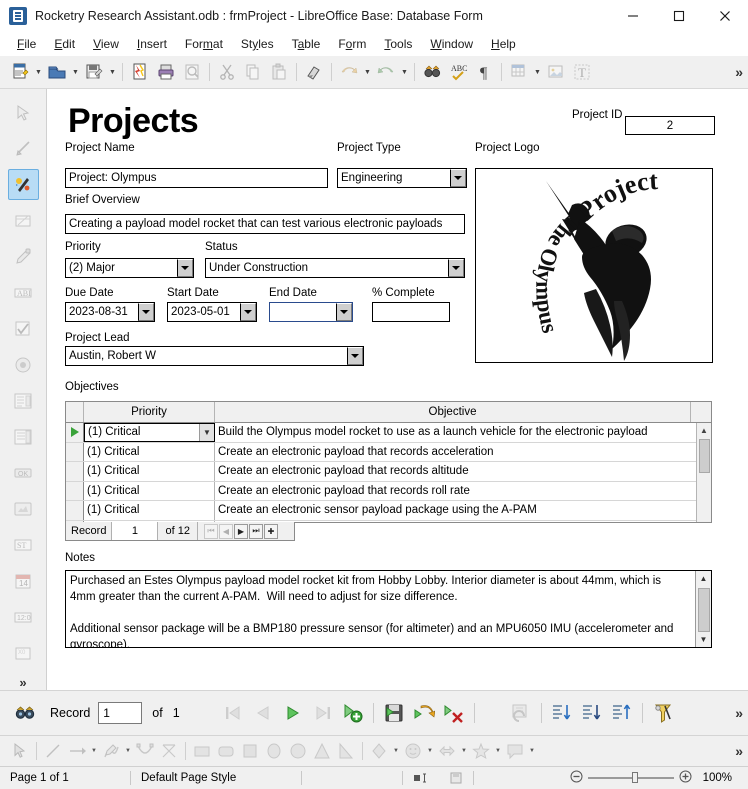 The height and width of the screenshot is (789, 748). Describe the element at coordinates (257, 44) in the screenshot. I see `menu-styles: Styles` at that location.